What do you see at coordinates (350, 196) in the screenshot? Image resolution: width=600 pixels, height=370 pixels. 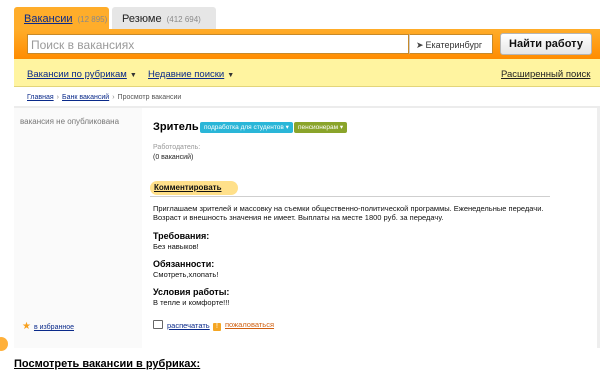 I see `section-divider` at bounding box center [350, 196].